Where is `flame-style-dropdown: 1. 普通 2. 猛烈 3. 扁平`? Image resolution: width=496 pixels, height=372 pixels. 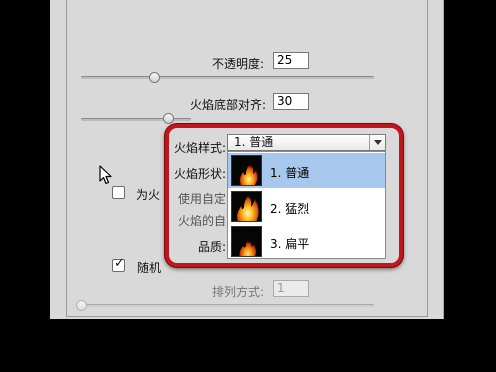
flame-style-dropdown: 1. 普通 2. 猛烈 3. 扁平 is located at coordinates (306, 205).